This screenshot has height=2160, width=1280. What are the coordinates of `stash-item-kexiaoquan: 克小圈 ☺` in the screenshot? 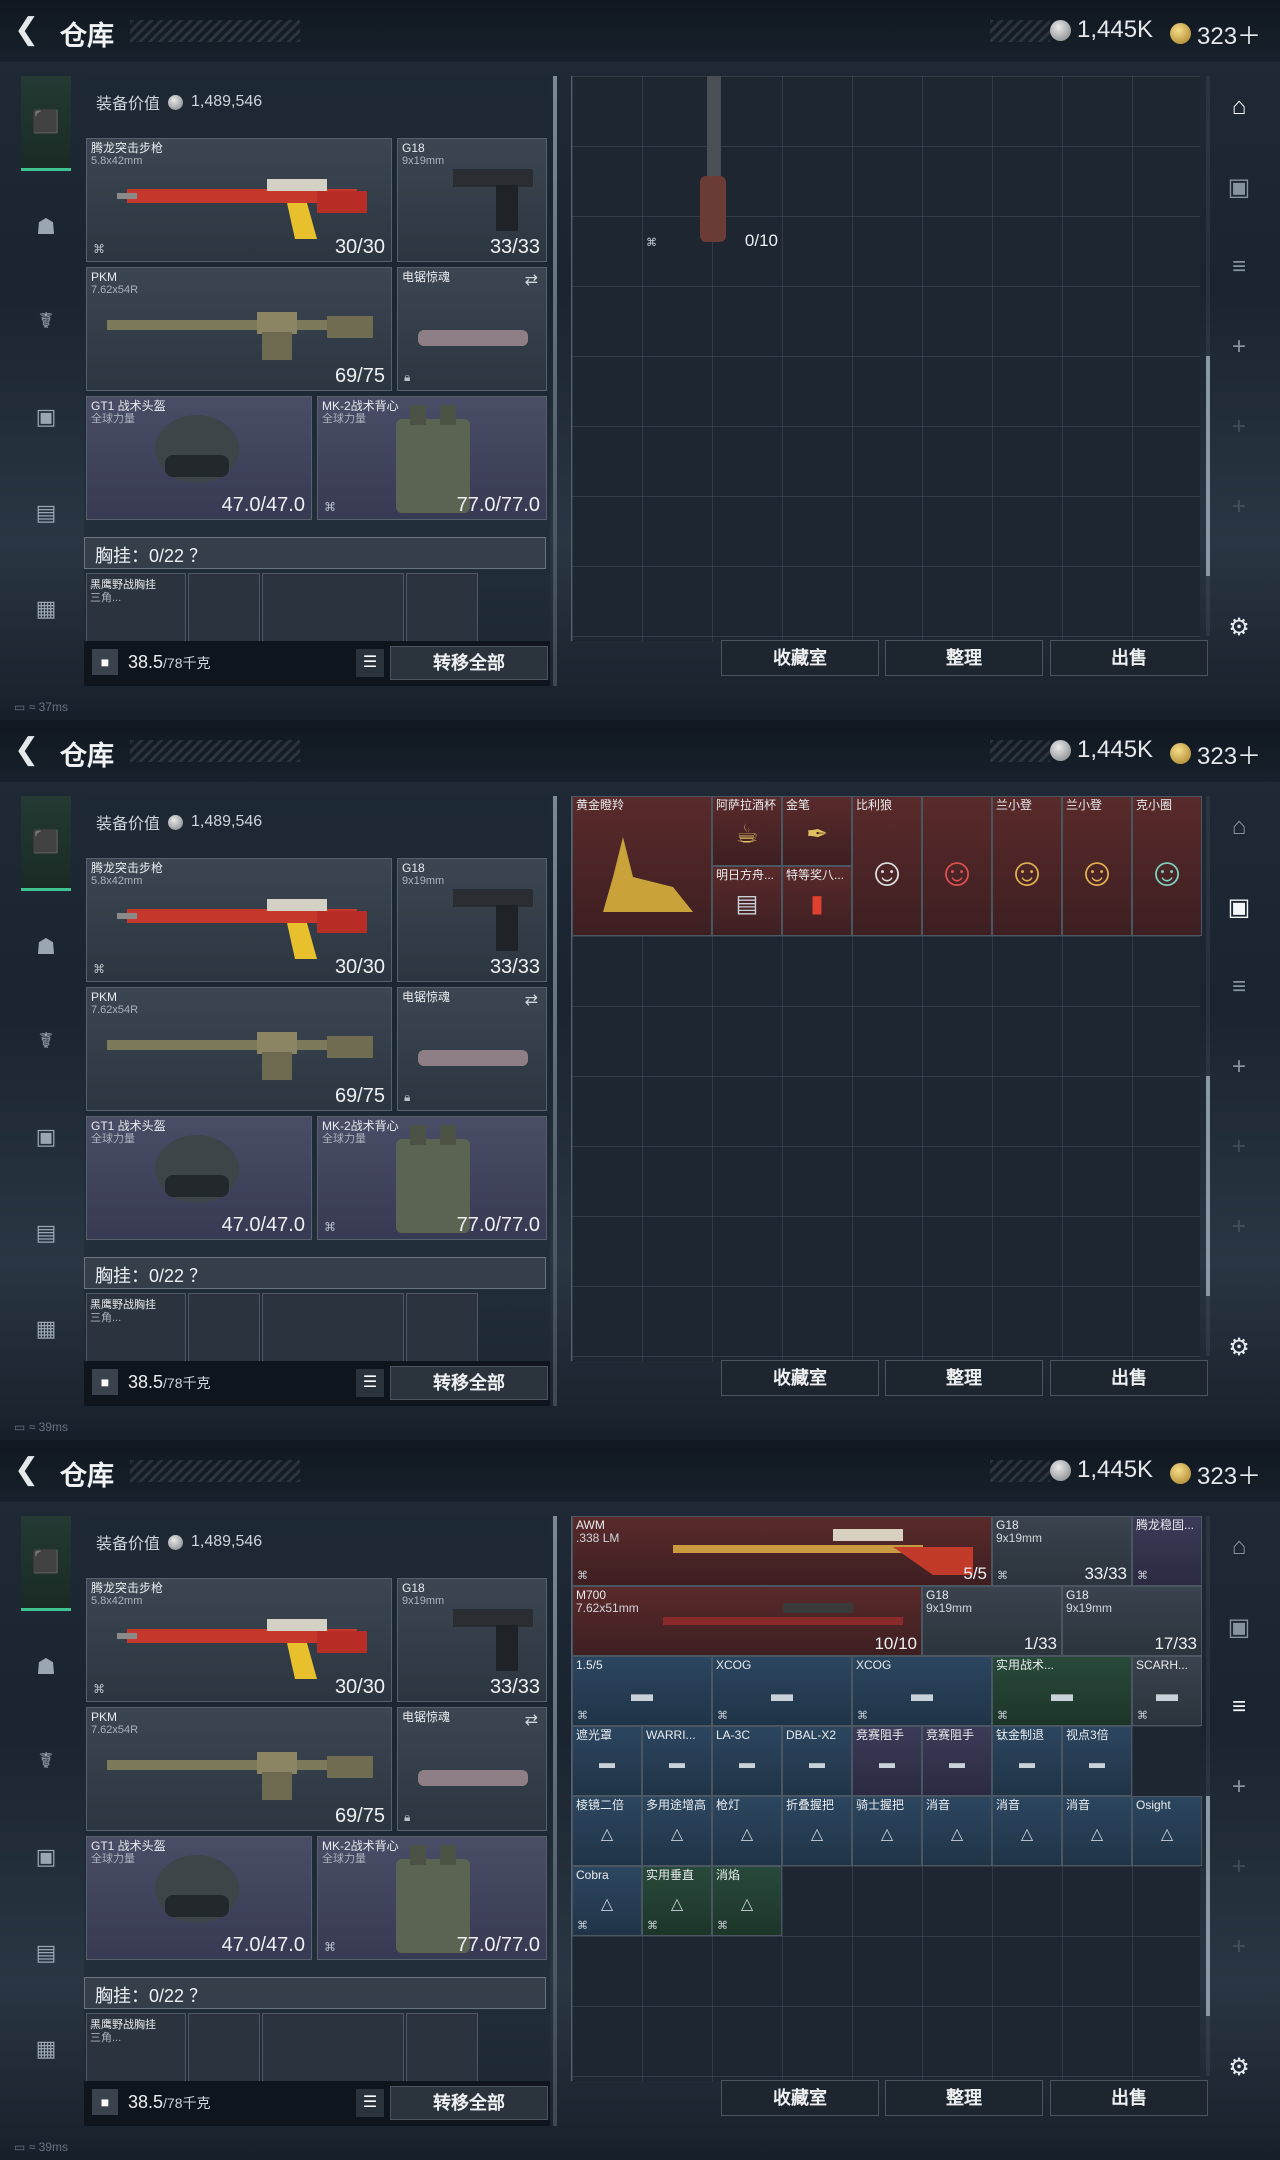 It's located at (1167, 866).